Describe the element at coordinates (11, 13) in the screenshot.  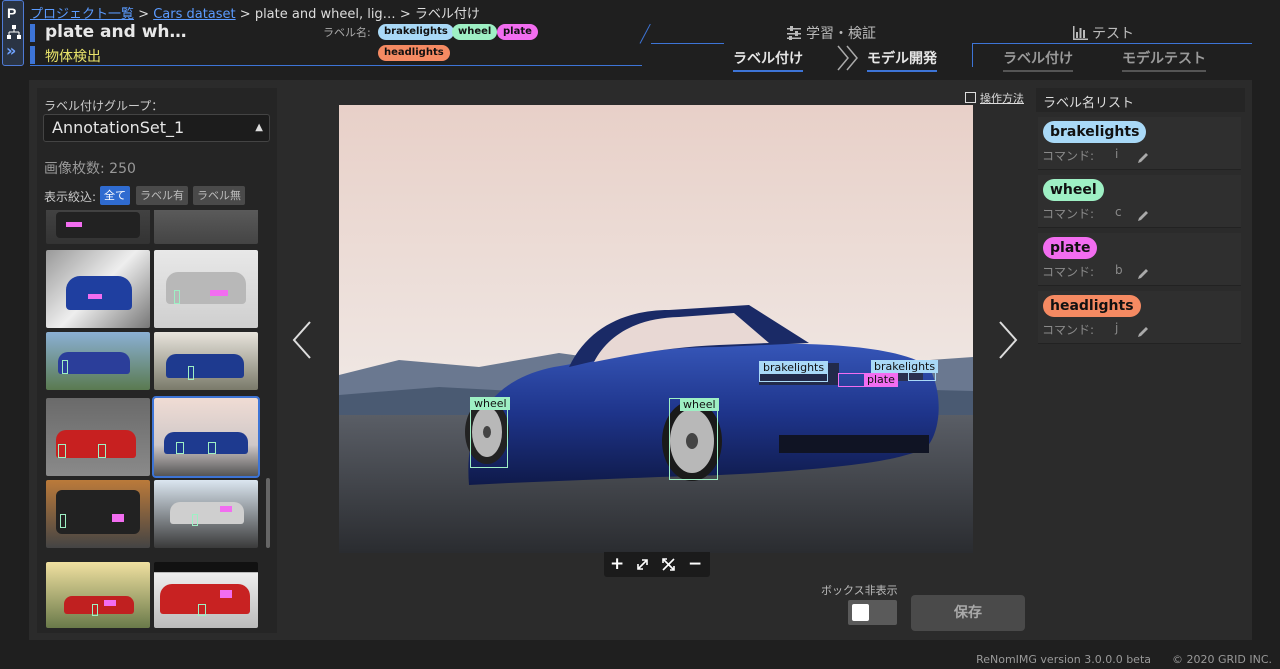
I see `app-logo: P` at that location.